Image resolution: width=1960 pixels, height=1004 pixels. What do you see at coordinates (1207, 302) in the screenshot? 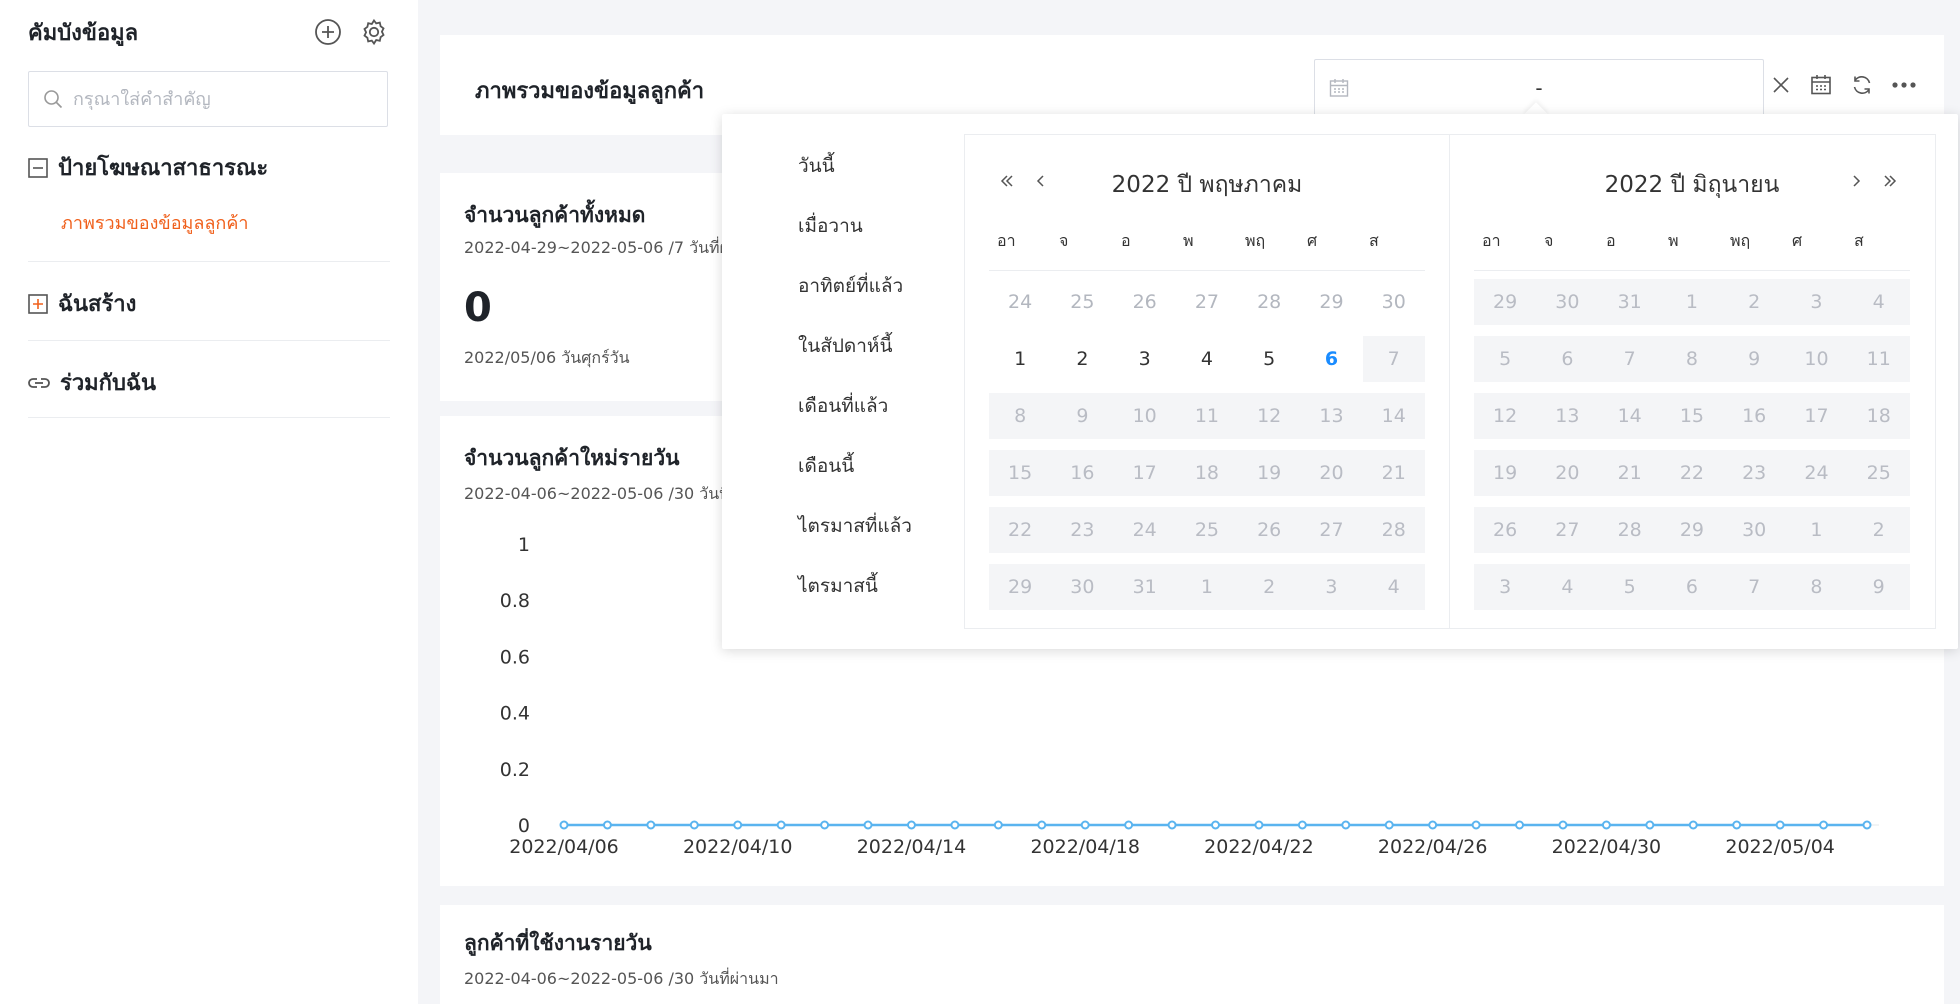
I see `day-cell: 27` at bounding box center [1207, 302].